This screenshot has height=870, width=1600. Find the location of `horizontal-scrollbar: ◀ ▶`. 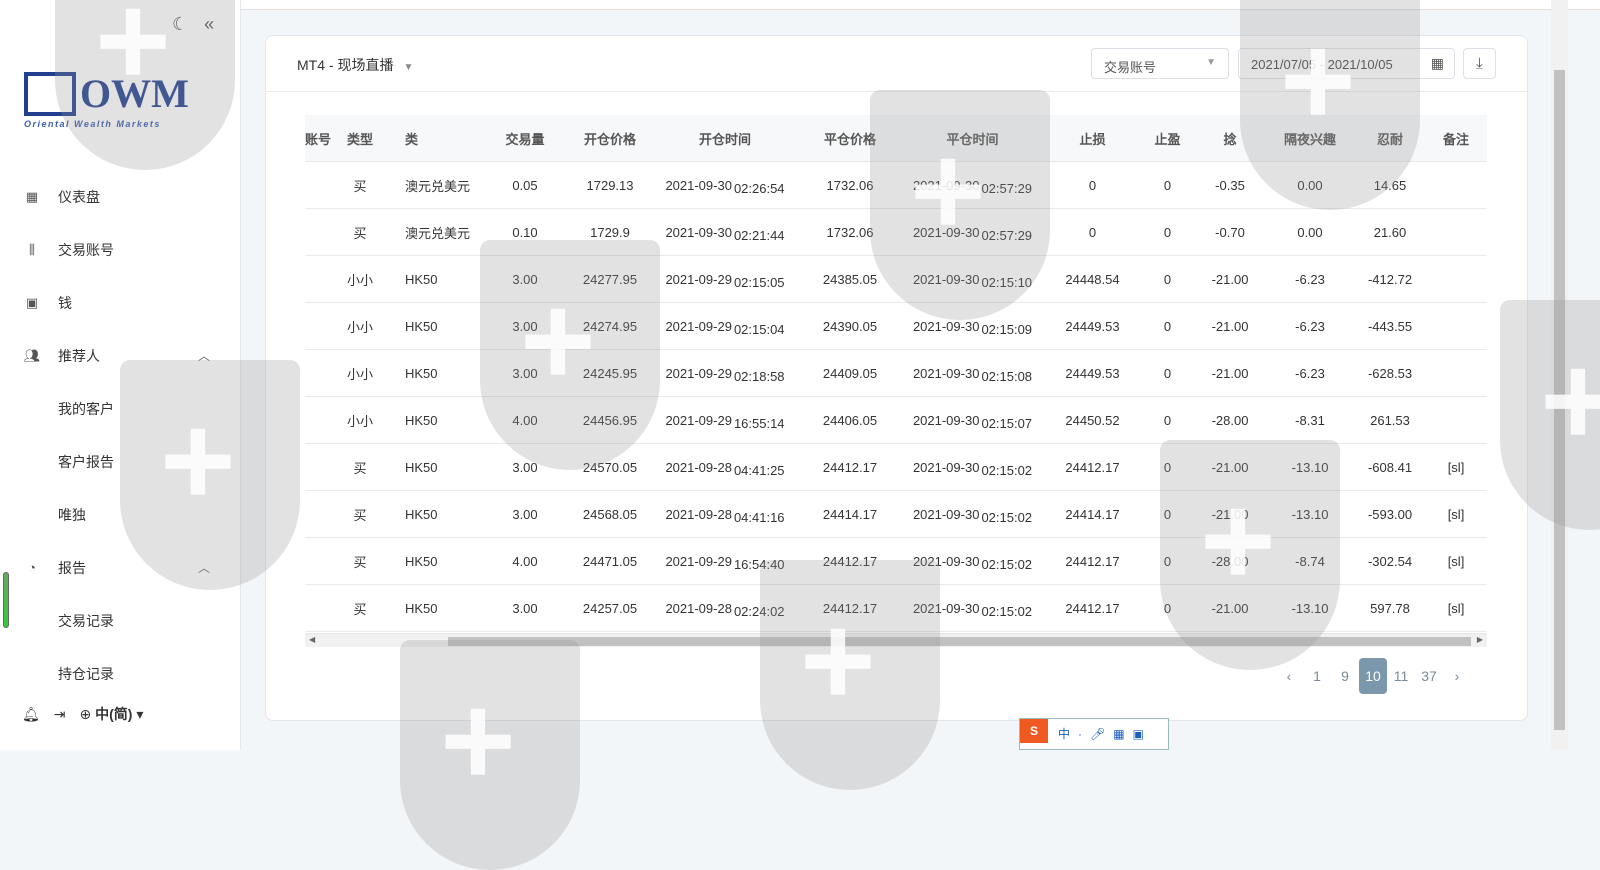

horizontal-scrollbar: ◀ ▶ is located at coordinates (896, 640).